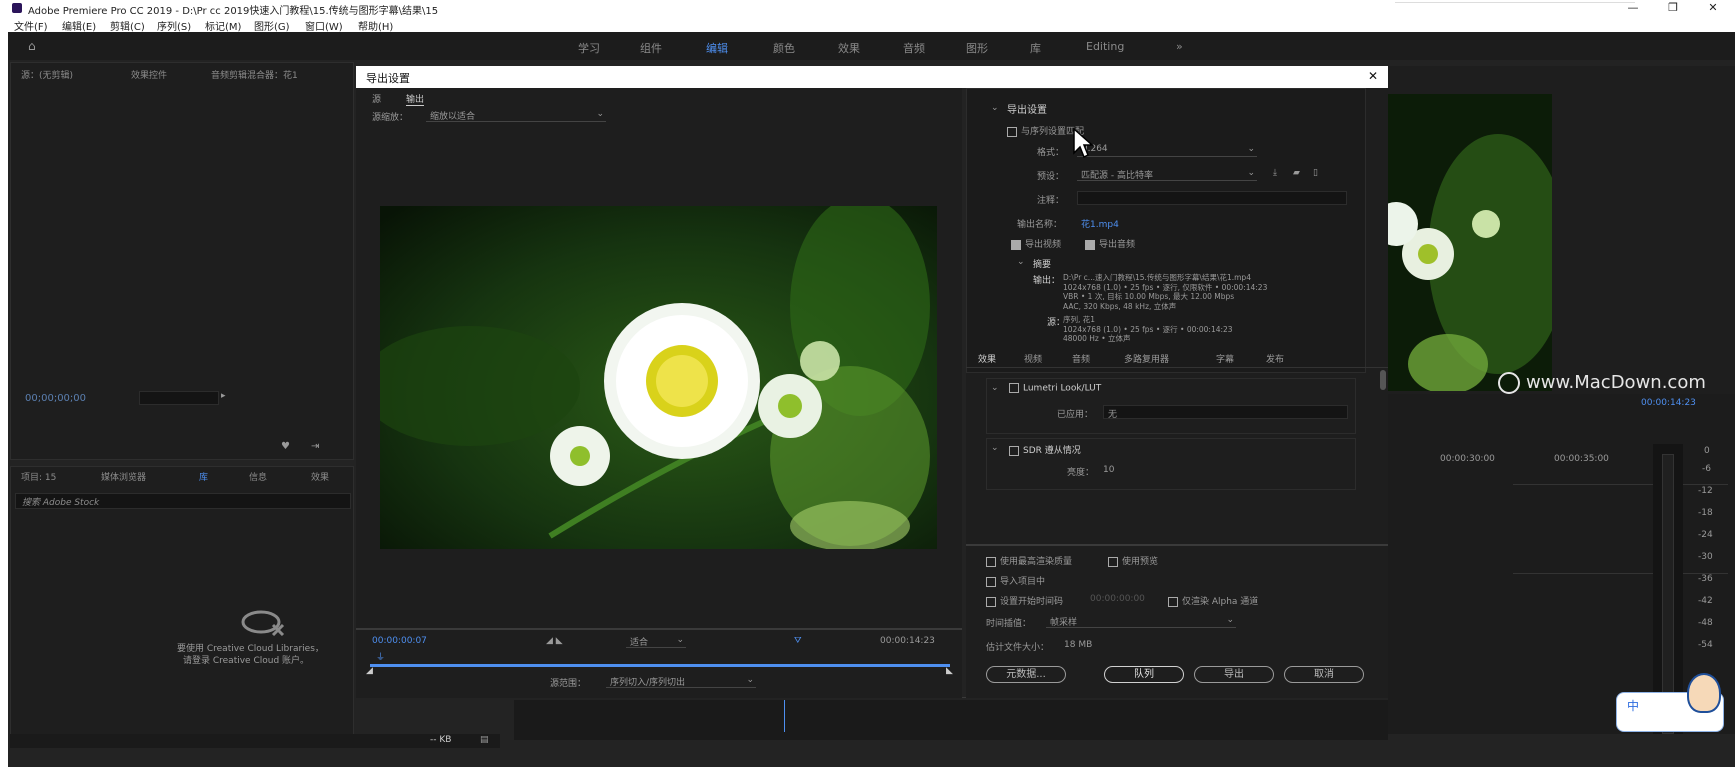 This screenshot has height=767, width=1735. I want to click on workspace-tab-color: 颜色, so click(784, 48).